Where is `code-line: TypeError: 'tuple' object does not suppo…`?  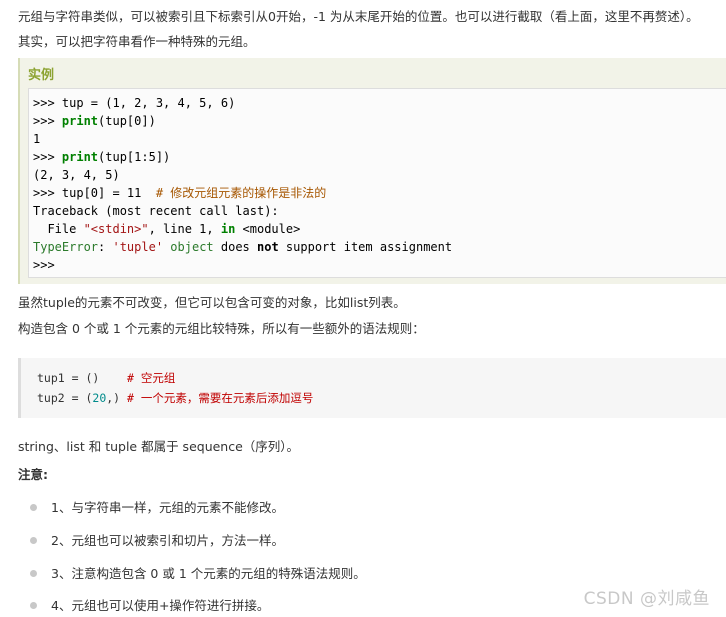 code-line: TypeError: 'tuple' object does not suppo… is located at coordinates (243, 247).